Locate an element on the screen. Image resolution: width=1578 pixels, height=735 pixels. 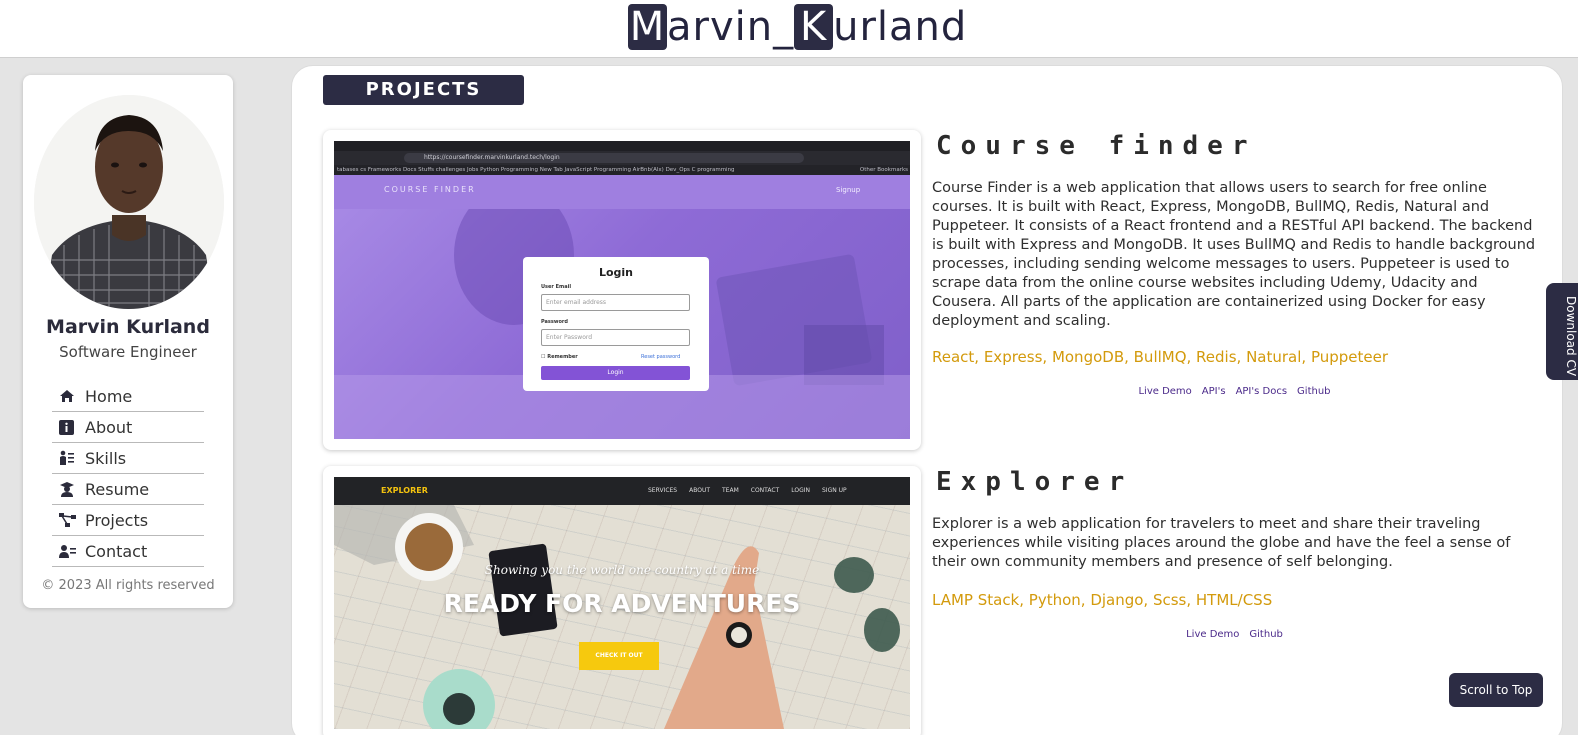
nav-about: ABOUT is located at coordinates (700, 490).